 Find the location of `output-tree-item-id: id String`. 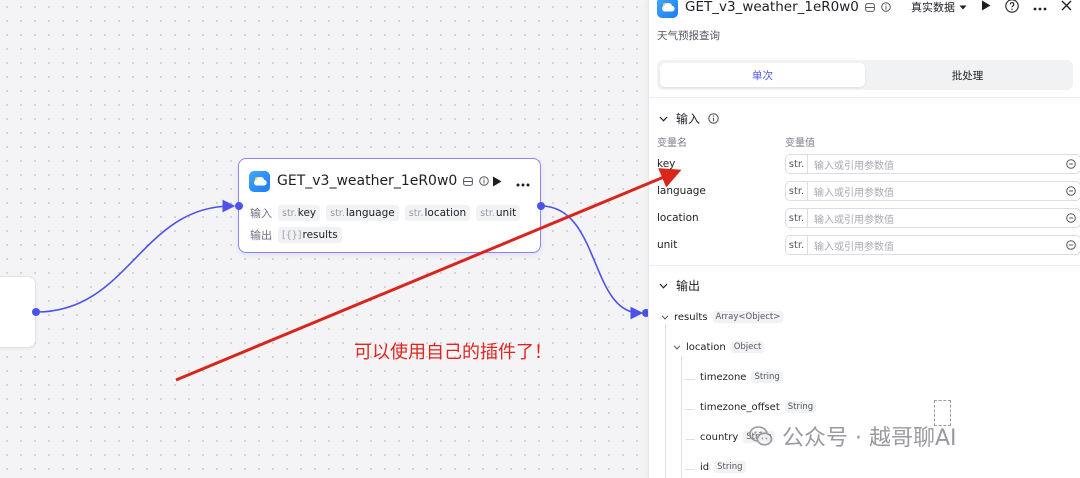

output-tree-item-id: id String is located at coordinates (723, 467).